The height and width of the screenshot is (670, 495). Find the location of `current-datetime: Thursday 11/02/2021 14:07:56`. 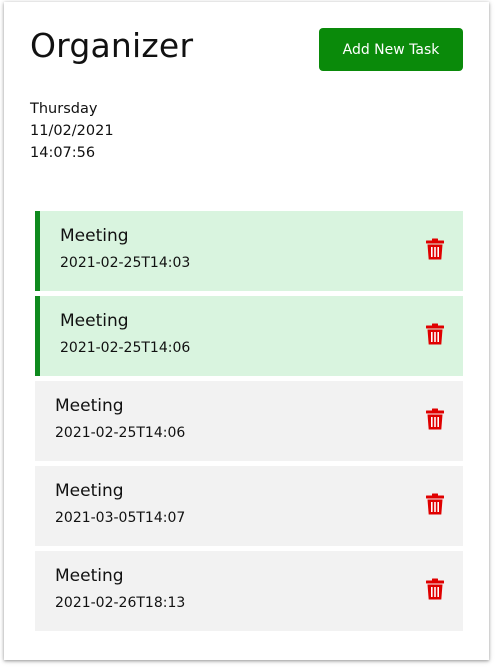

current-datetime: Thursday 11/02/2021 14:07:56 is located at coordinates (72, 131).